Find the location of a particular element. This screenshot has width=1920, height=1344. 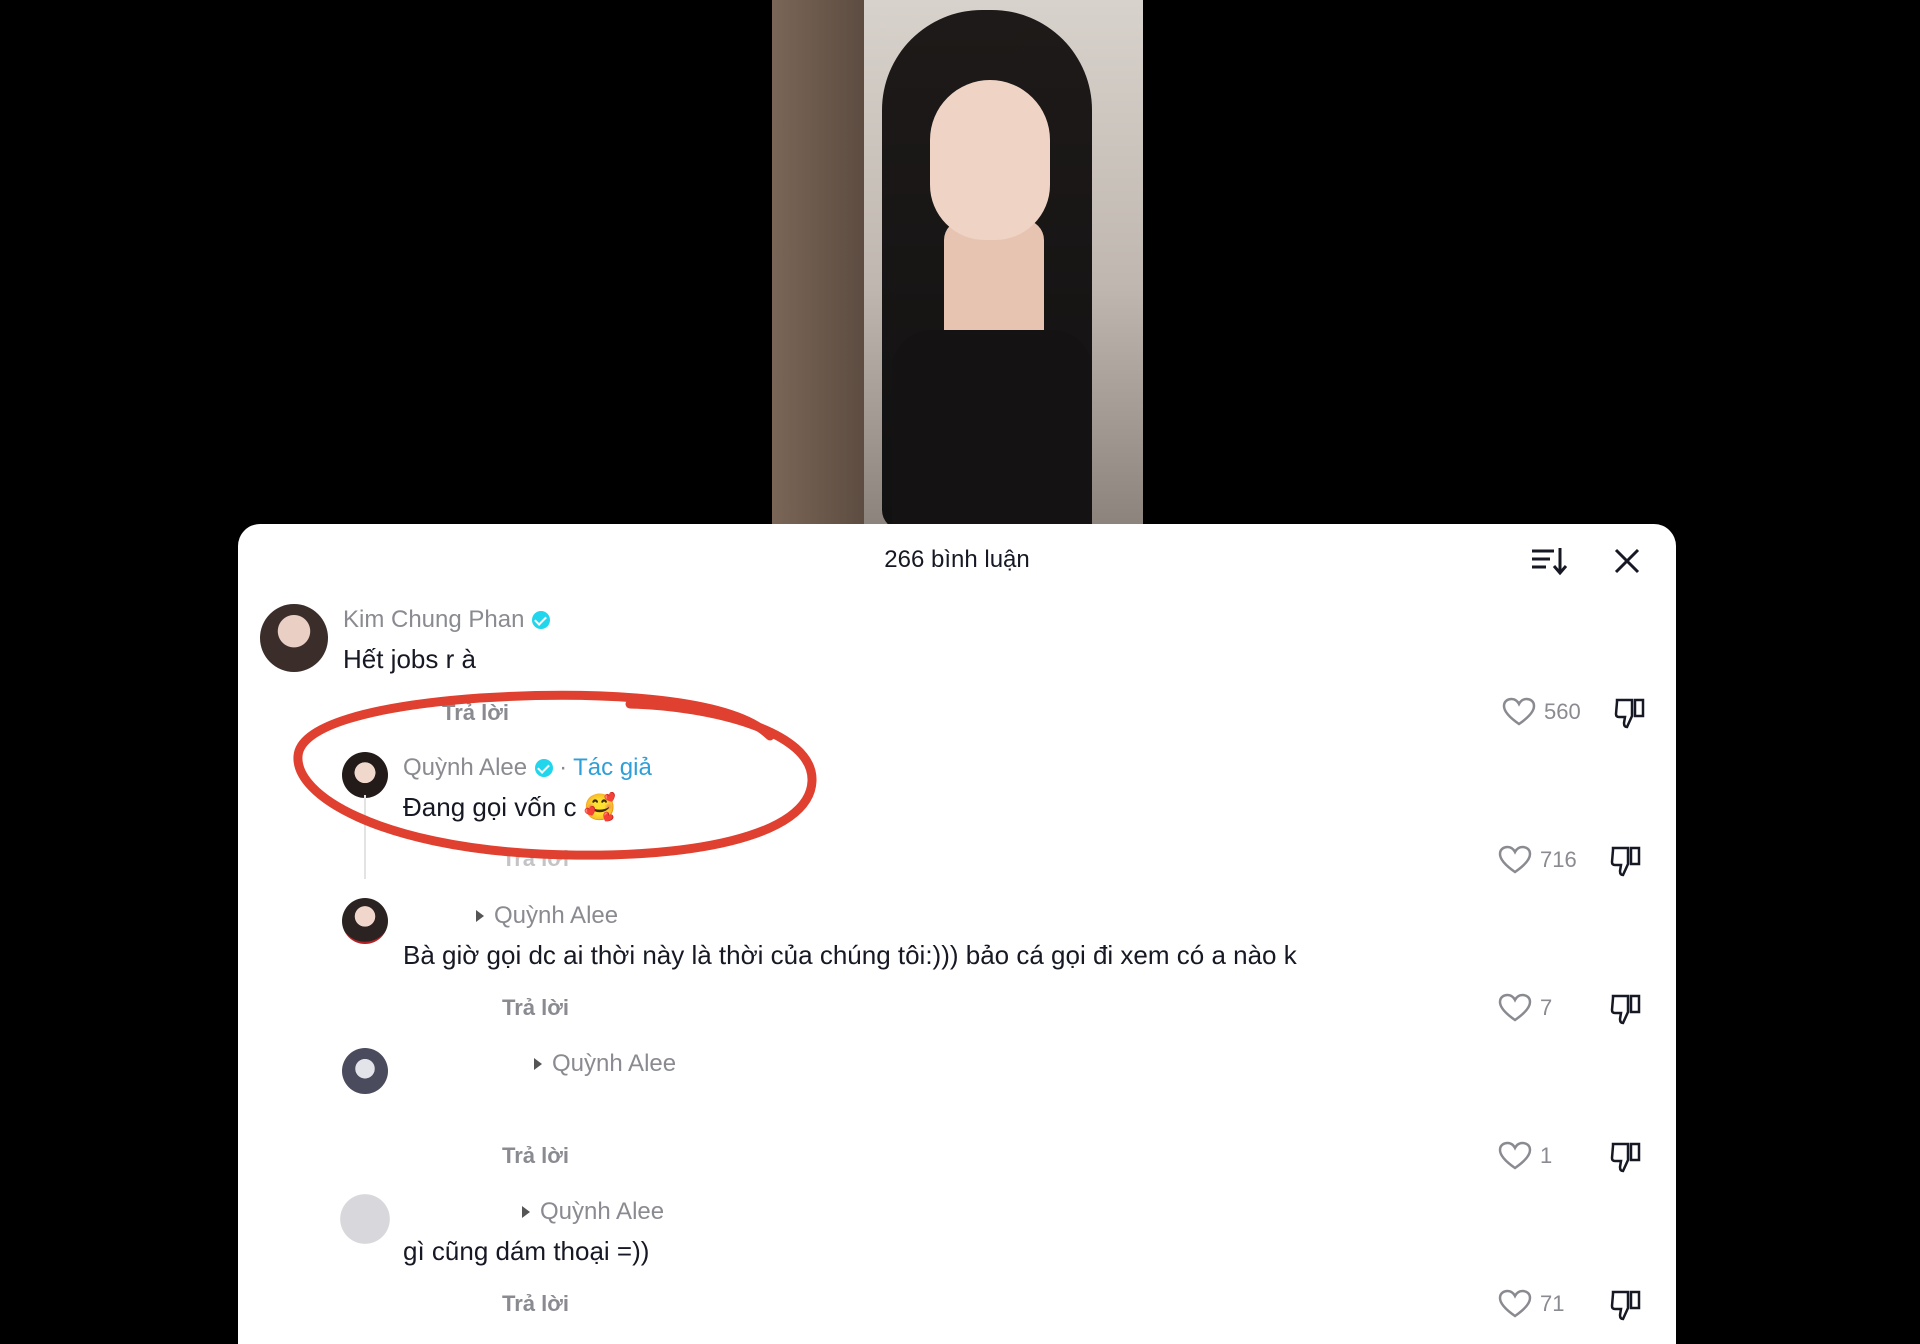

comment-text: Hết jobs r à is located at coordinates (409, 659).